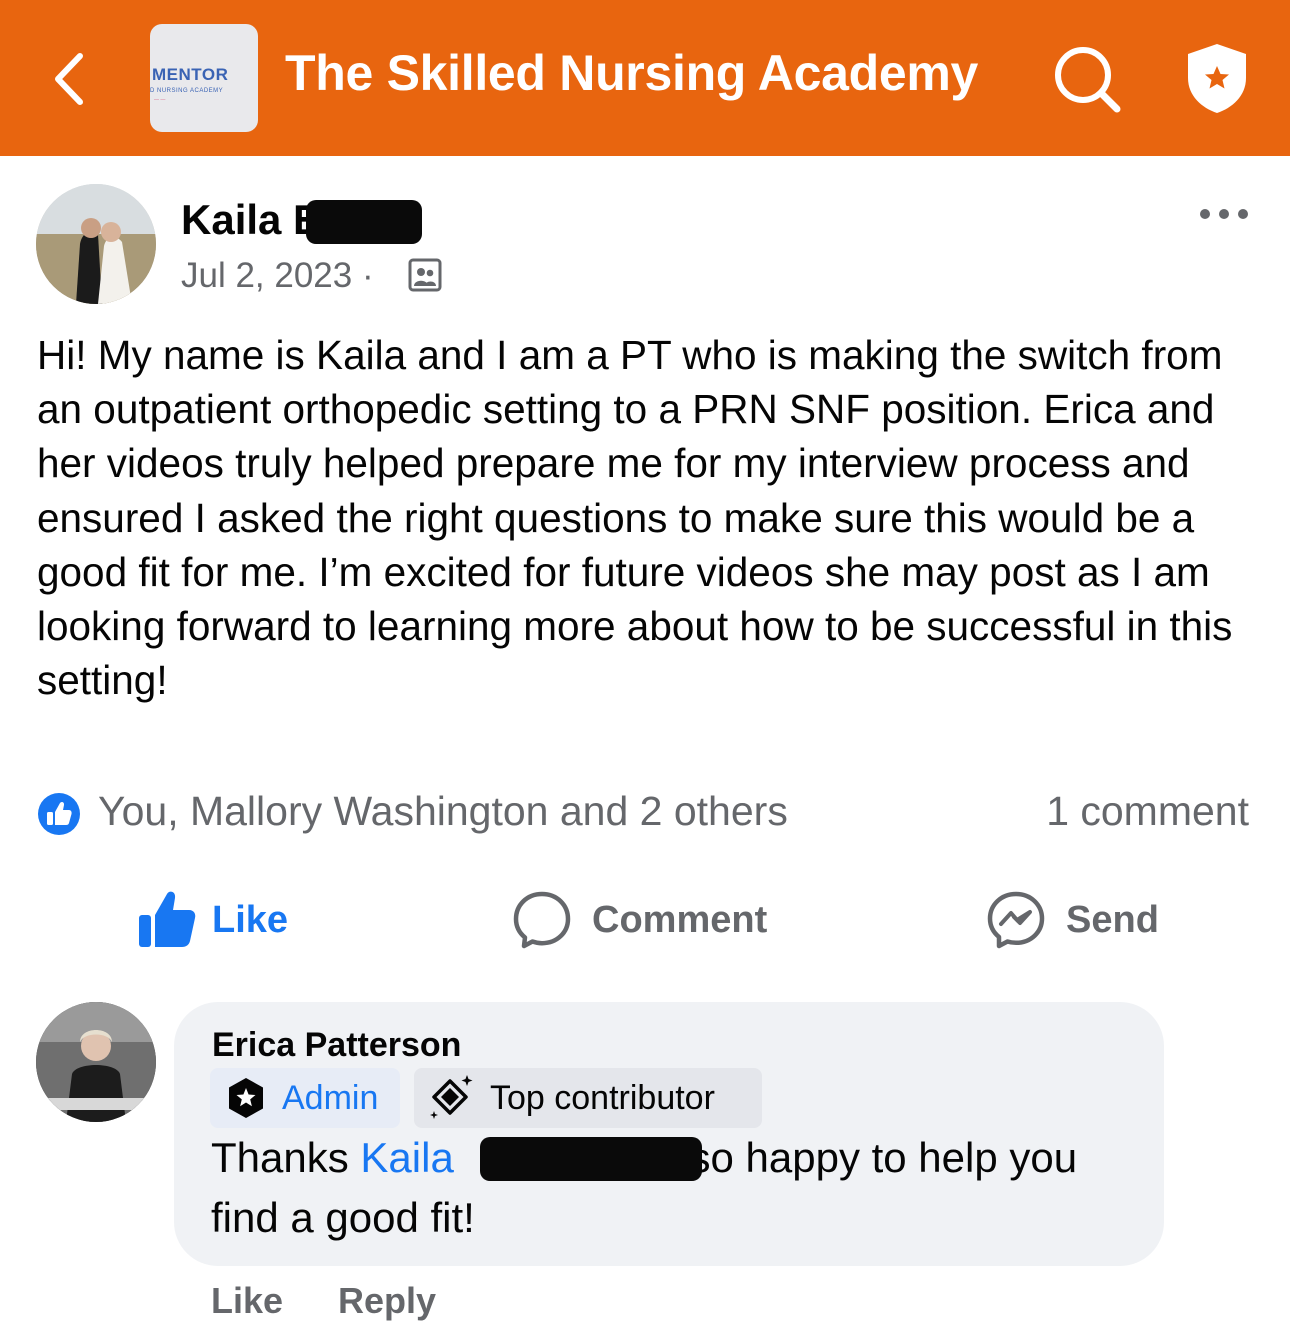  What do you see at coordinates (631, 73) in the screenshot?
I see `group-title: The Skilled Nursing Academy` at bounding box center [631, 73].